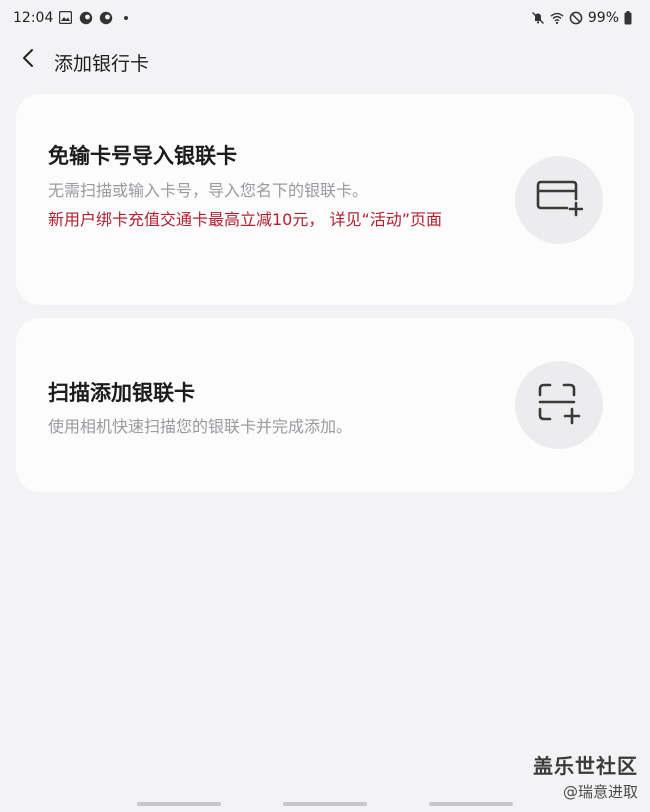 The height and width of the screenshot is (812, 650). I want to click on image-icon, so click(66, 18).